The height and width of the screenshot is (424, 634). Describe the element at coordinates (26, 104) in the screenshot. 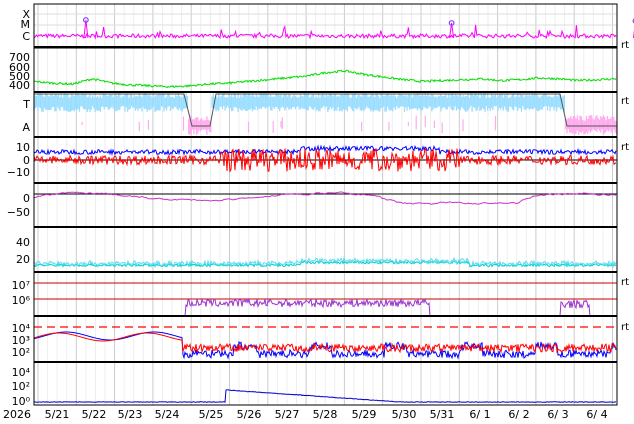

I see `ytick-label: T` at that location.